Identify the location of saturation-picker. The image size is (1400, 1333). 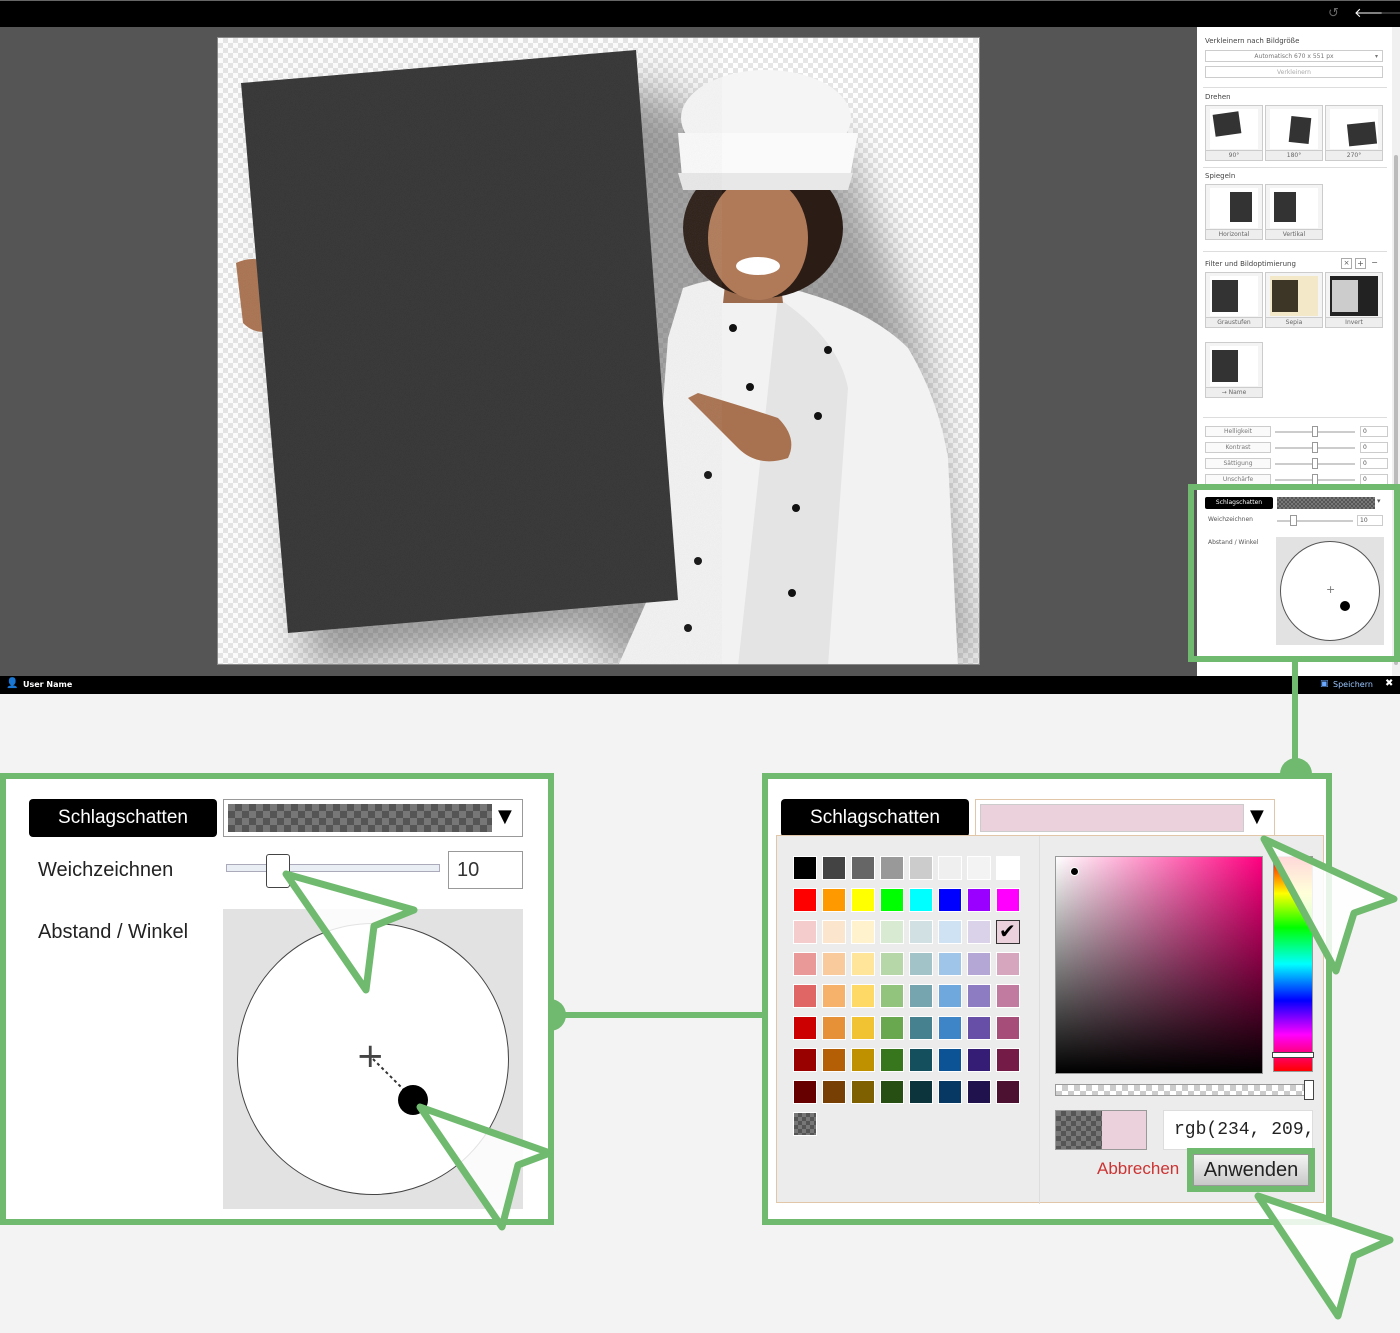
(1159, 965).